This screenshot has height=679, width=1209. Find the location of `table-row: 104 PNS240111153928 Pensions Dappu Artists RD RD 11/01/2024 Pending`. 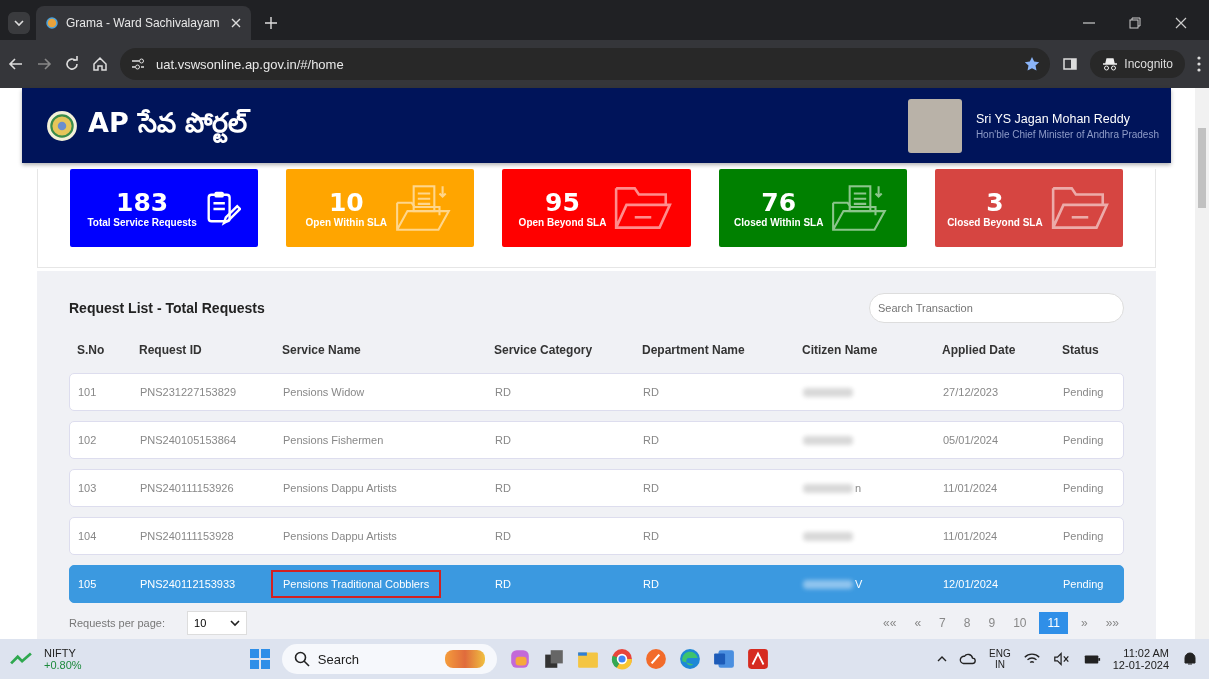

table-row: 104 PNS240111153928 Pensions Dappu Artists RD RD 11/01/2024 Pending is located at coordinates (596, 536).